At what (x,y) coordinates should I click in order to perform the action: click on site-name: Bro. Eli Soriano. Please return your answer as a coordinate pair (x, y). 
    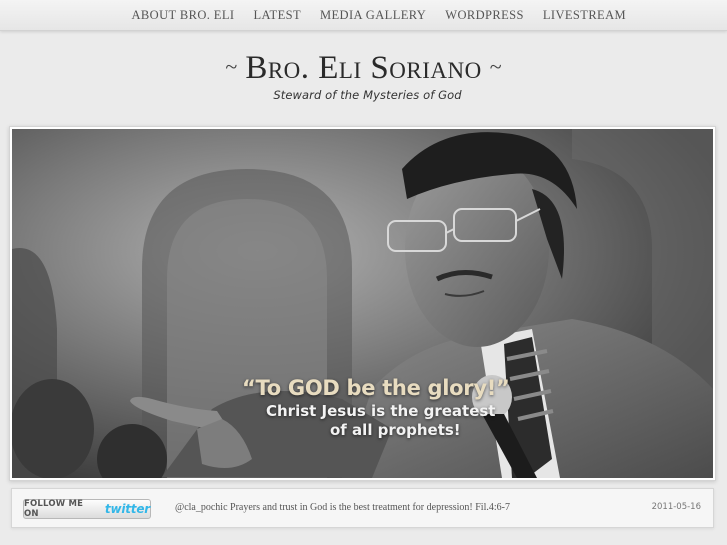
    Looking at the image, I should click on (363, 68).